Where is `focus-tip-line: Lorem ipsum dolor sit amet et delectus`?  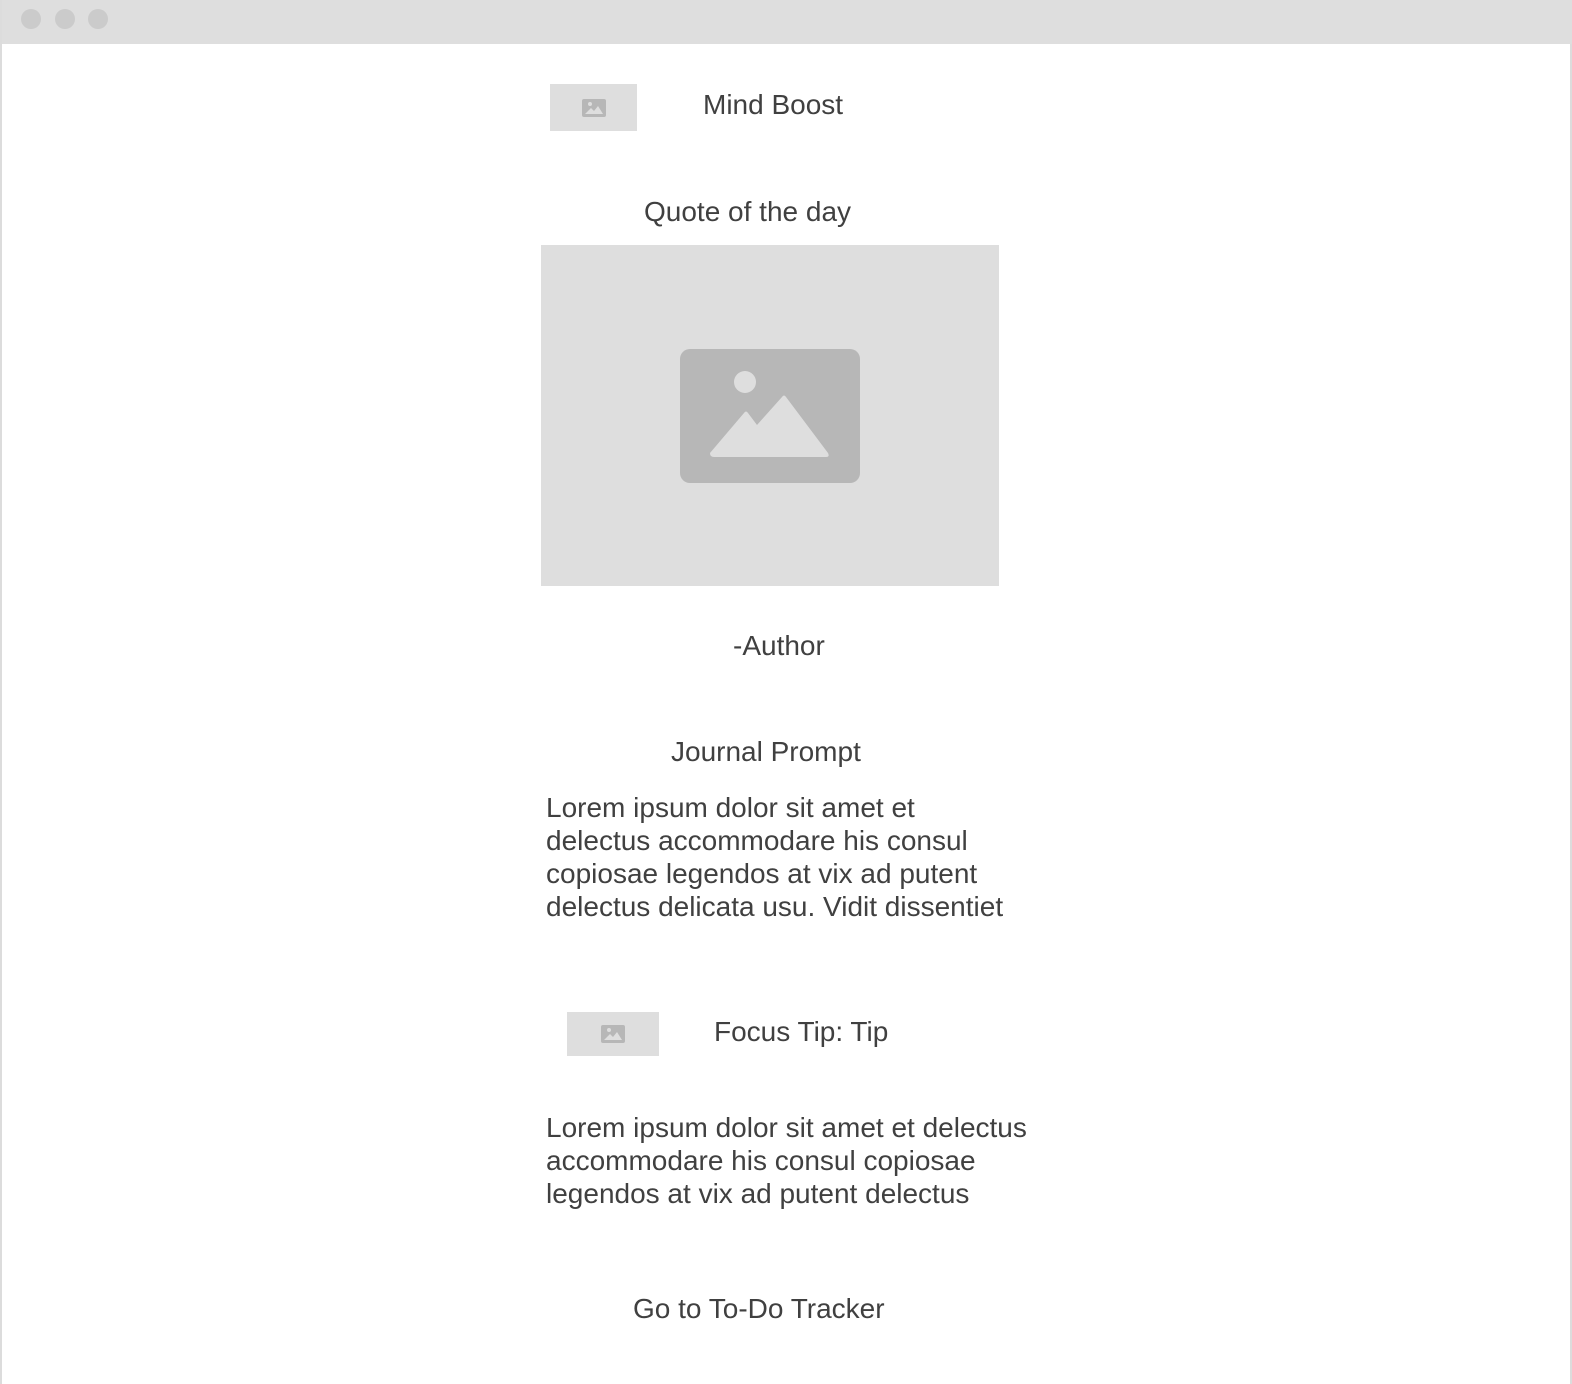
focus-tip-line: Lorem ipsum dolor sit amet et delectus is located at coordinates (786, 1127).